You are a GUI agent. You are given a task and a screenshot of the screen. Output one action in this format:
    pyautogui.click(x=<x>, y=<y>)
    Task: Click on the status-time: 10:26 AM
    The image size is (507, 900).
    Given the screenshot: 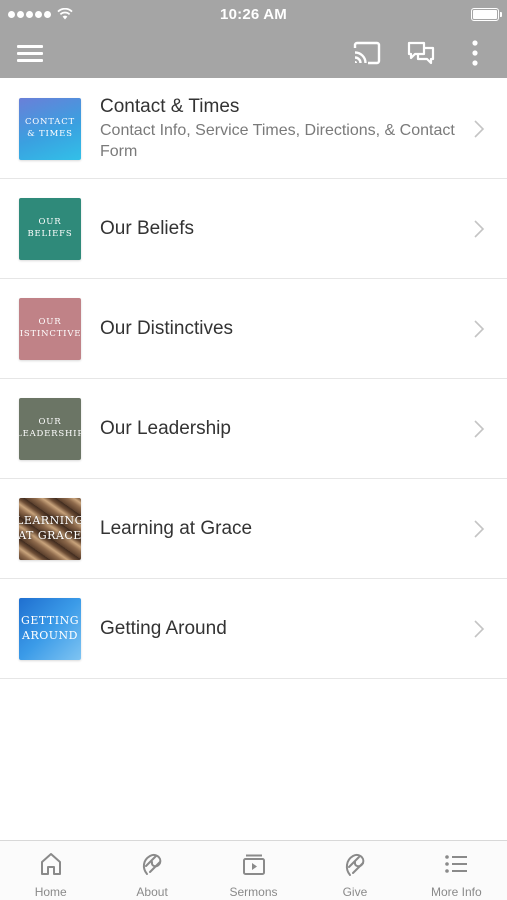 What is the action you would take?
    pyautogui.click(x=253, y=14)
    